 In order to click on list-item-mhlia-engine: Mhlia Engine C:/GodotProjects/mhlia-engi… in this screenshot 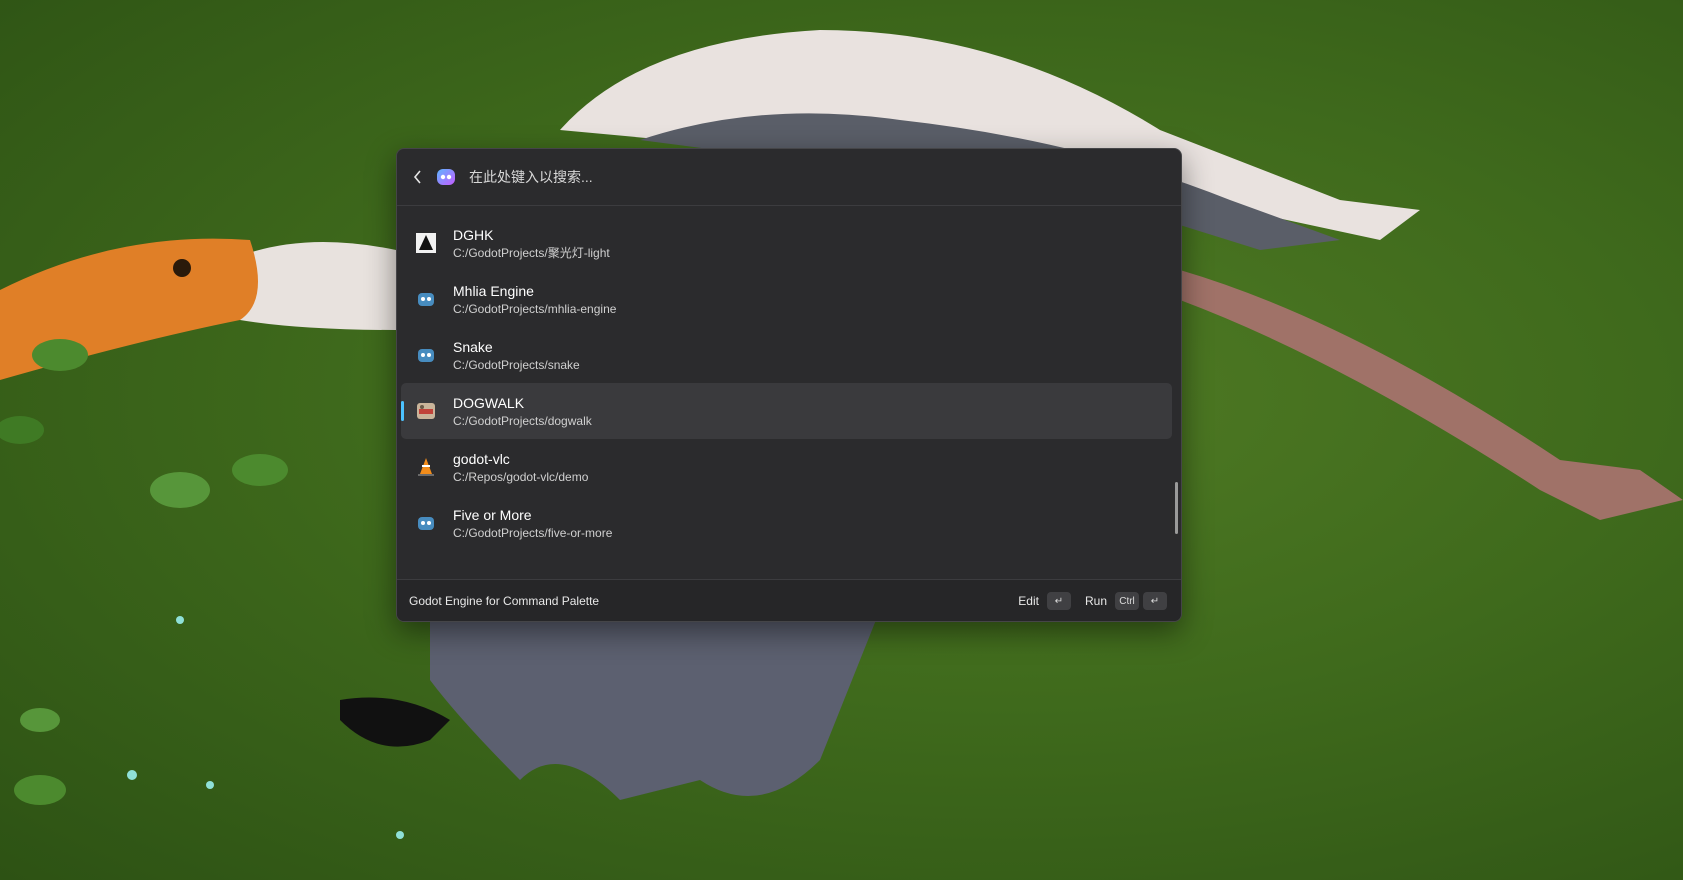, I will do `click(786, 299)`.